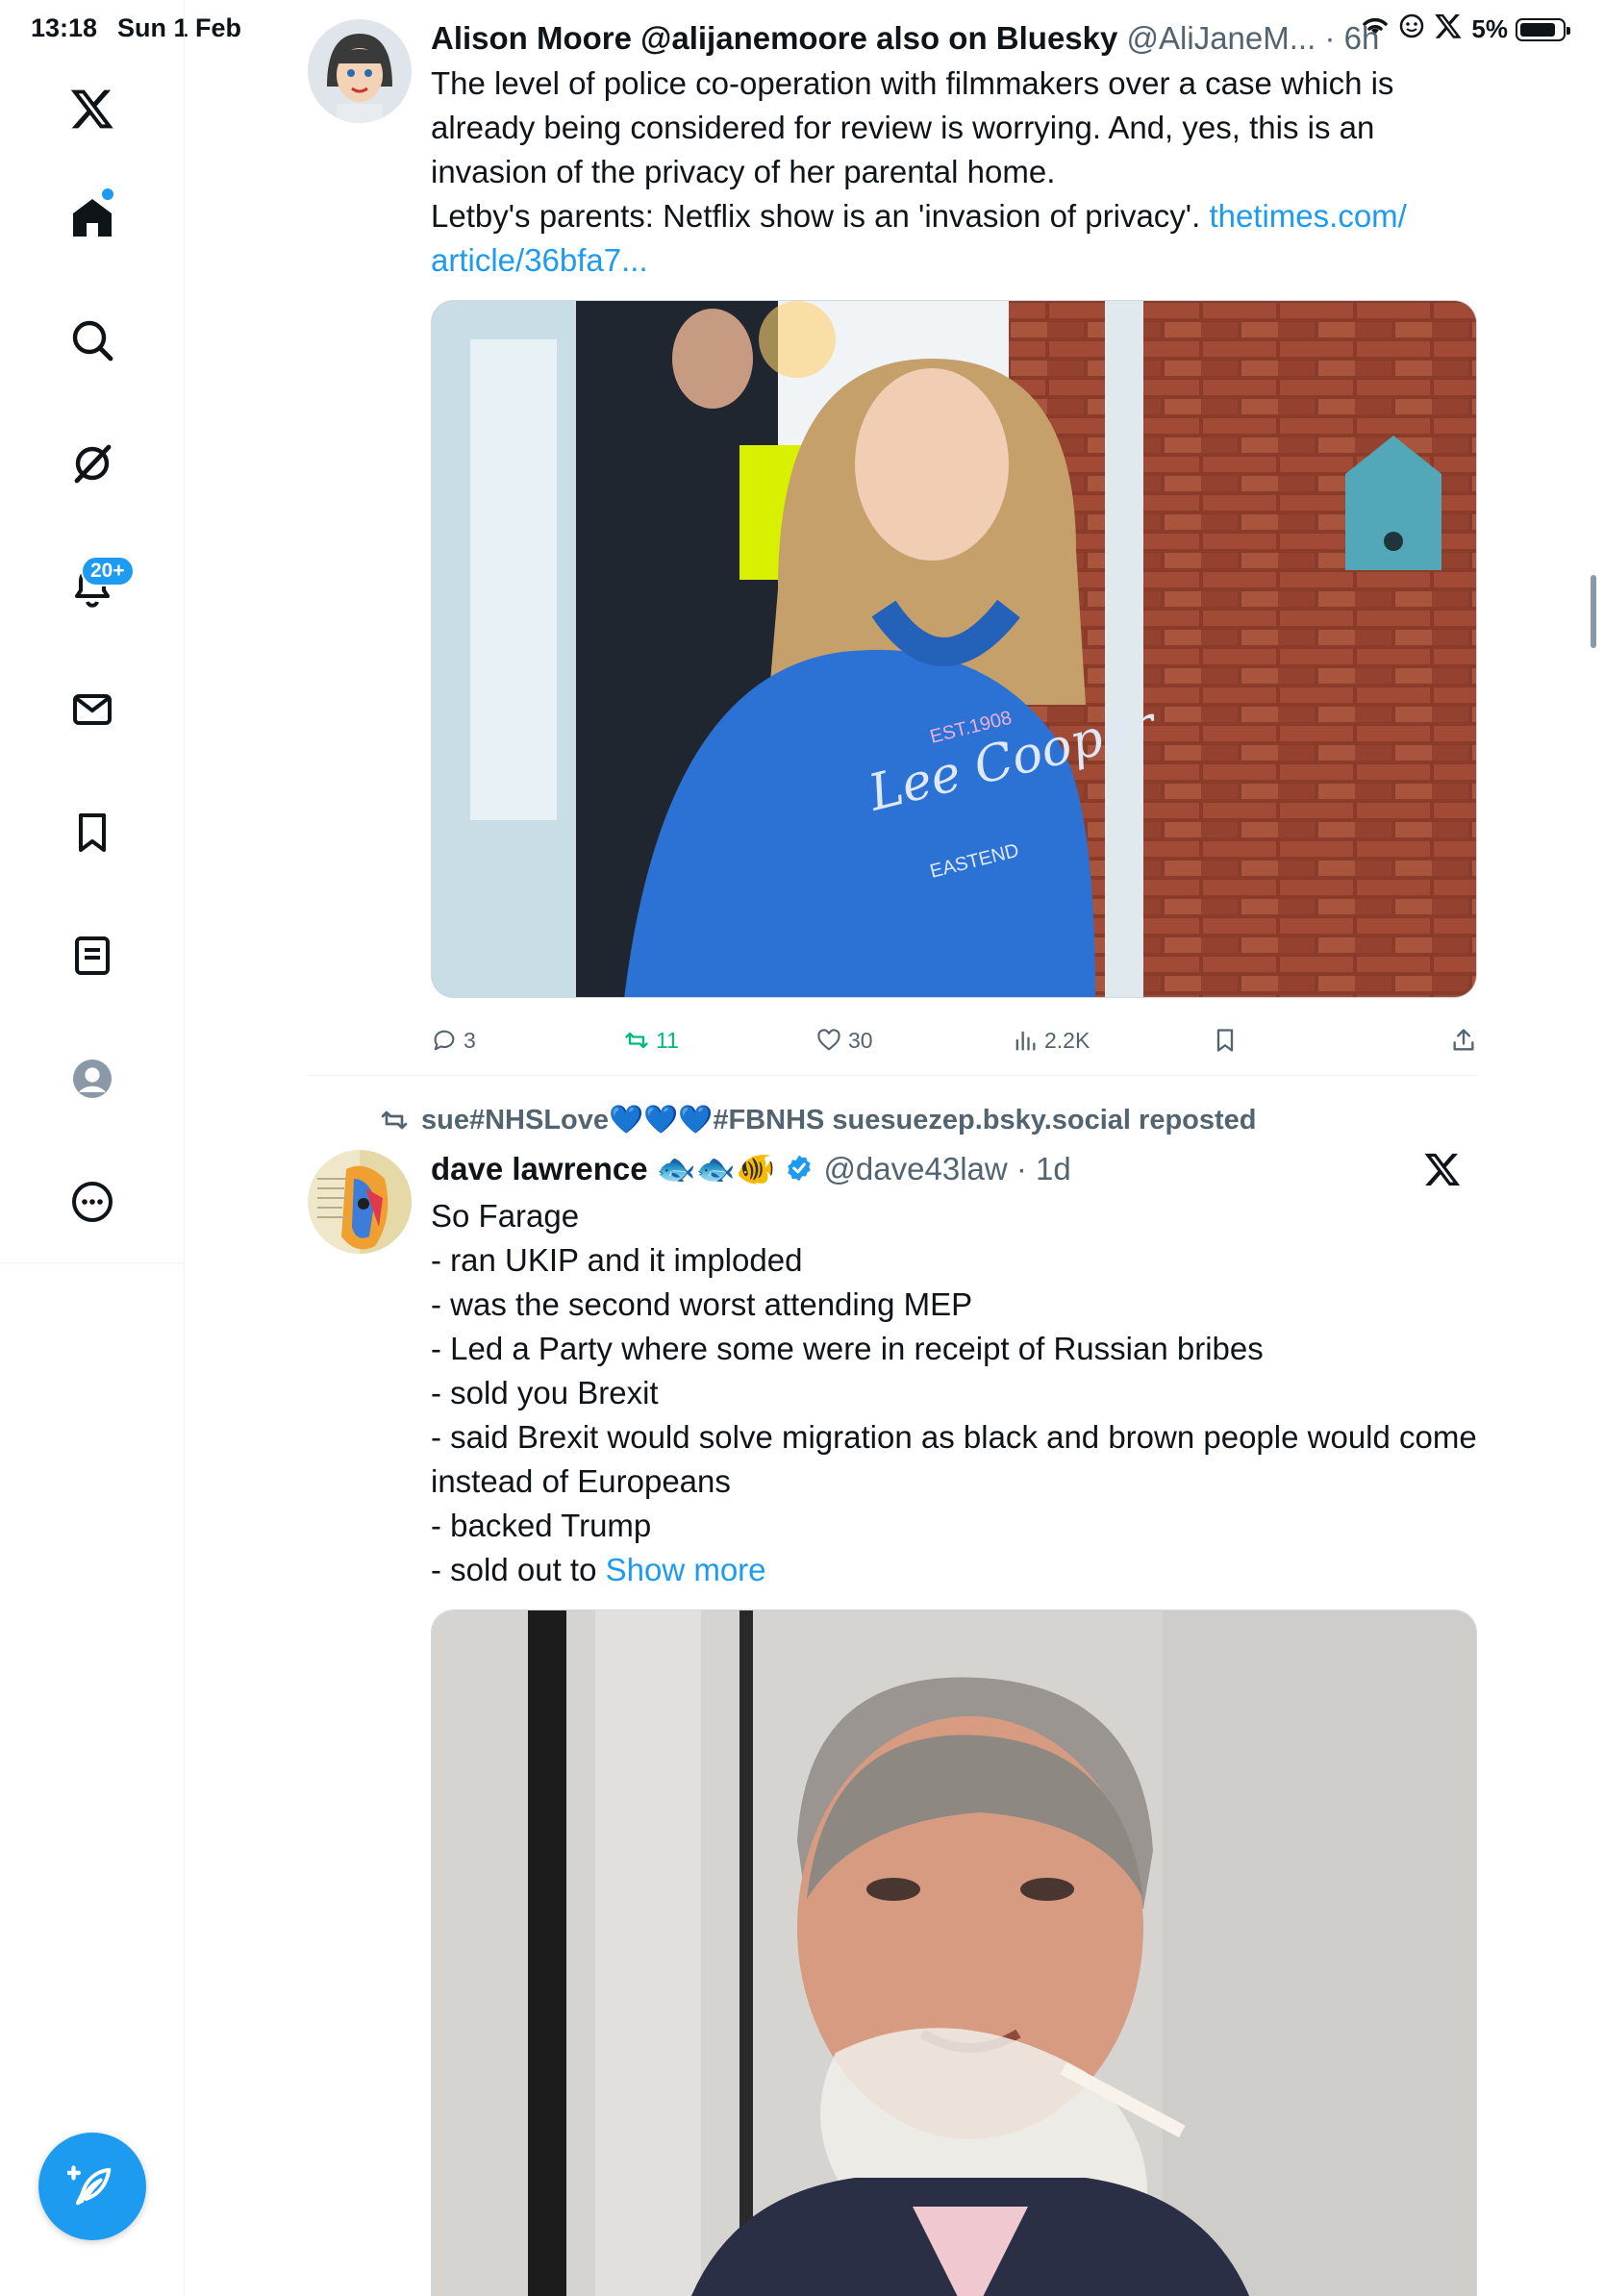 Image resolution: width=1604 pixels, height=2296 pixels. I want to click on battery-percent: 5%, so click(1489, 28).